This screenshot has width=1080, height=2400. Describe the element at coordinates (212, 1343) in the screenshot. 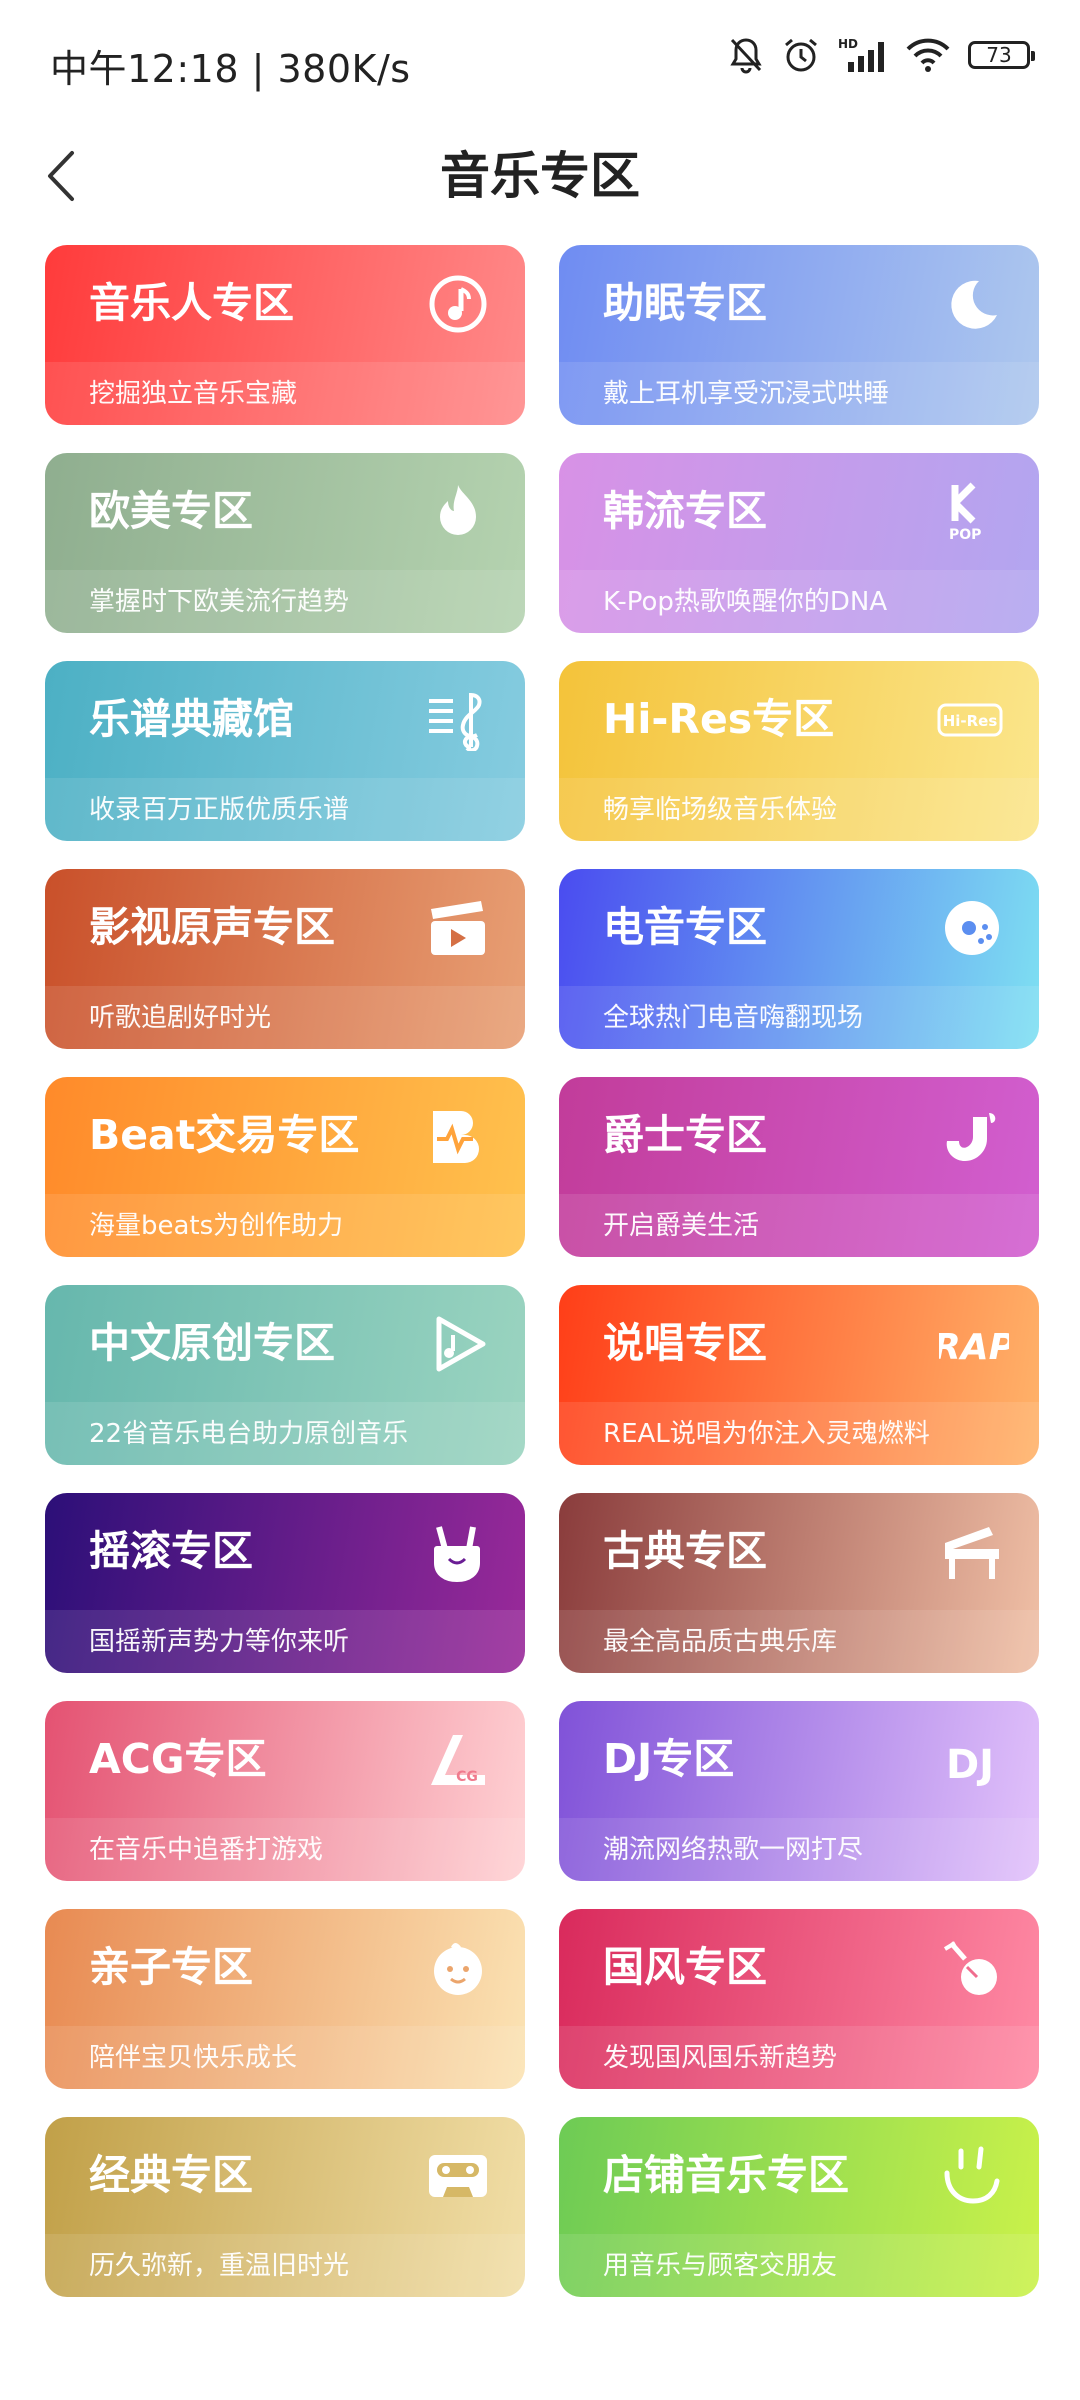

I see `zone-title: 中文原创专区` at that location.